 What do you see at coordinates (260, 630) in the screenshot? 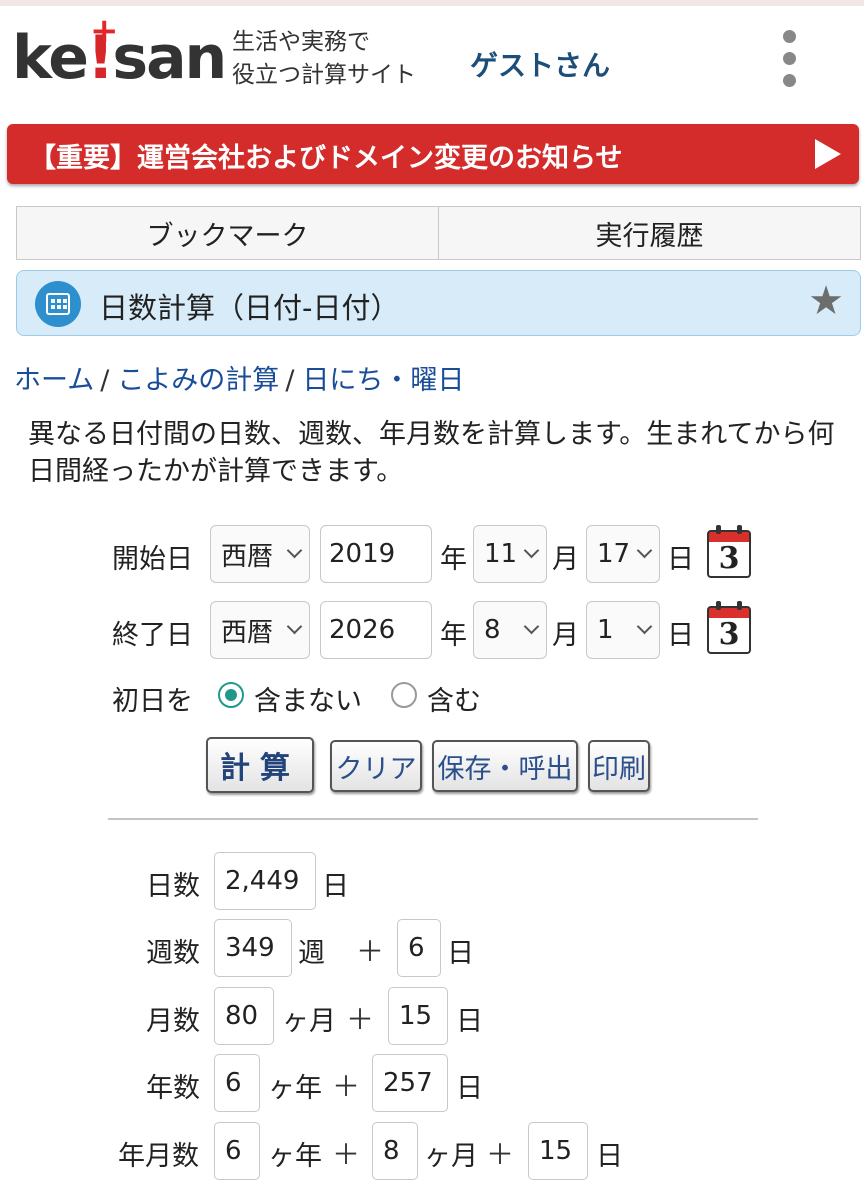
I see `end-era-select: 西暦` at bounding box center [260, 630].